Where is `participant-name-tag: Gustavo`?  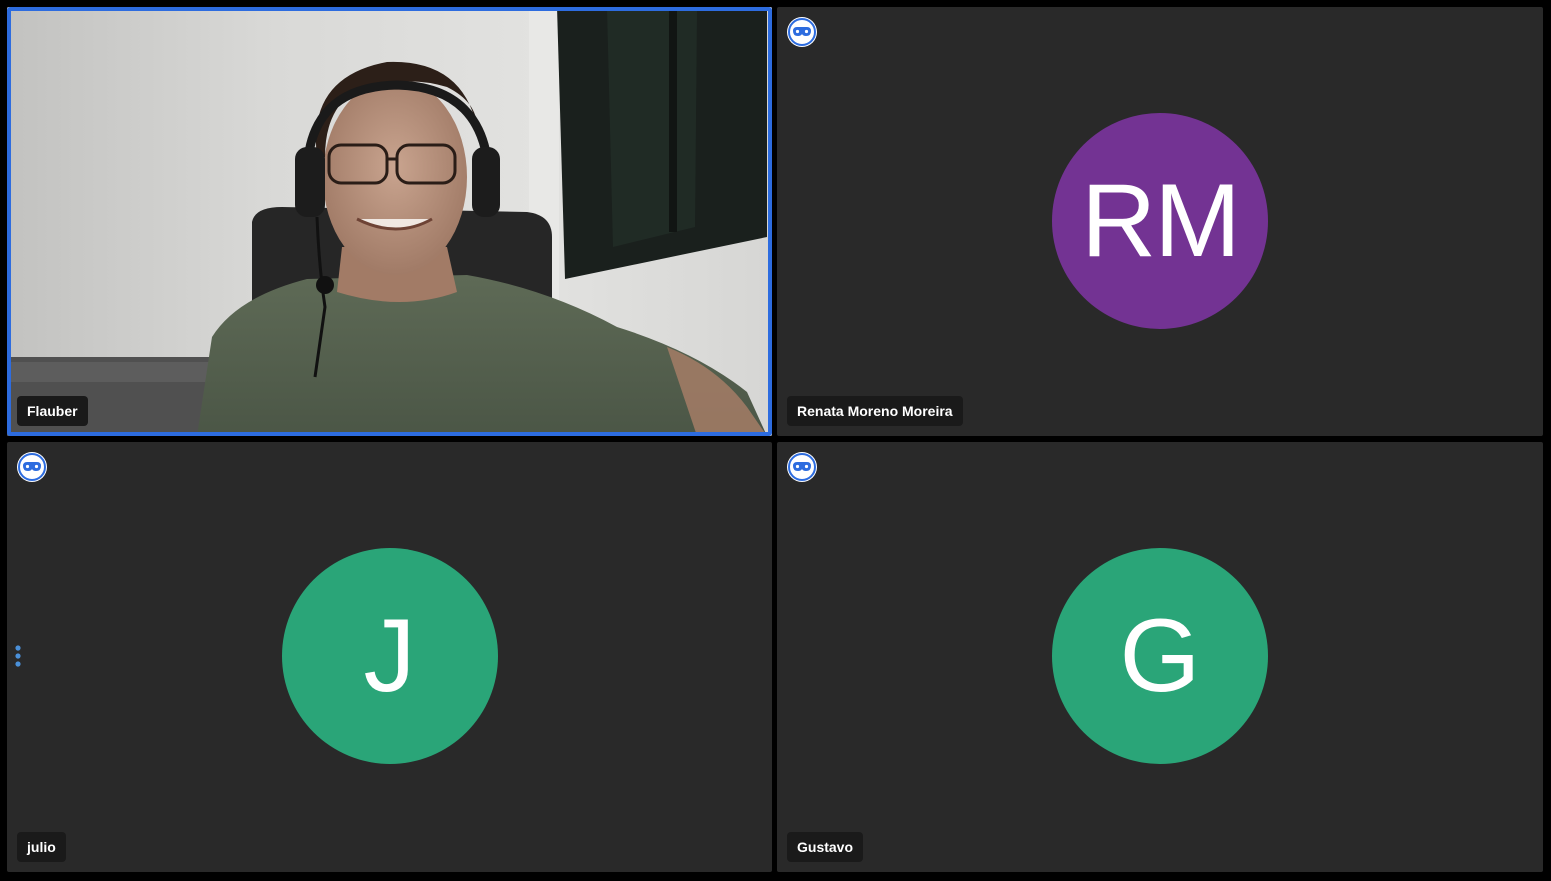 participant-name-tag: Gustavo is located at coordinates (825, 847).